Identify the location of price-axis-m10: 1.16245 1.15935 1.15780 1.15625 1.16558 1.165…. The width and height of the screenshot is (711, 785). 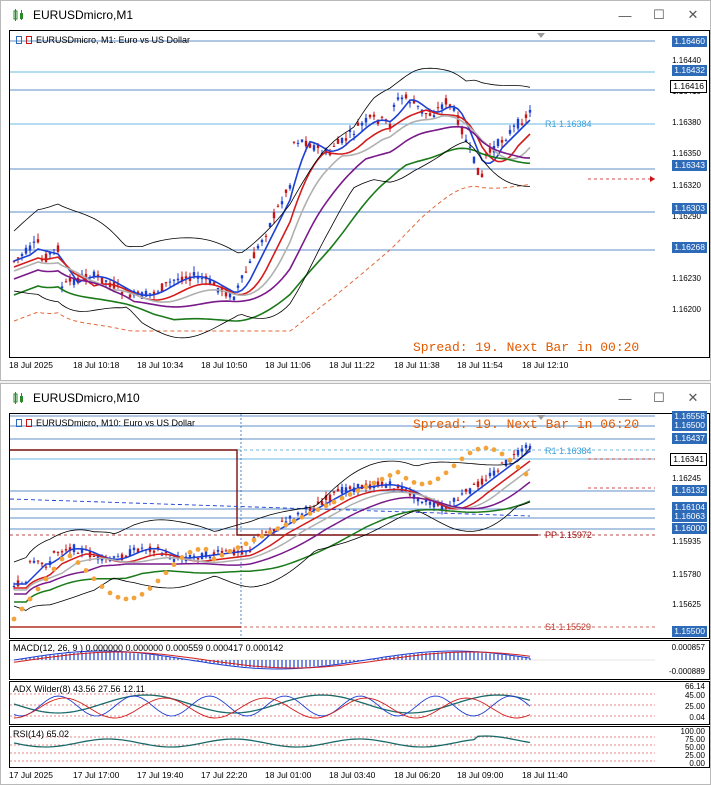
(683, 524).